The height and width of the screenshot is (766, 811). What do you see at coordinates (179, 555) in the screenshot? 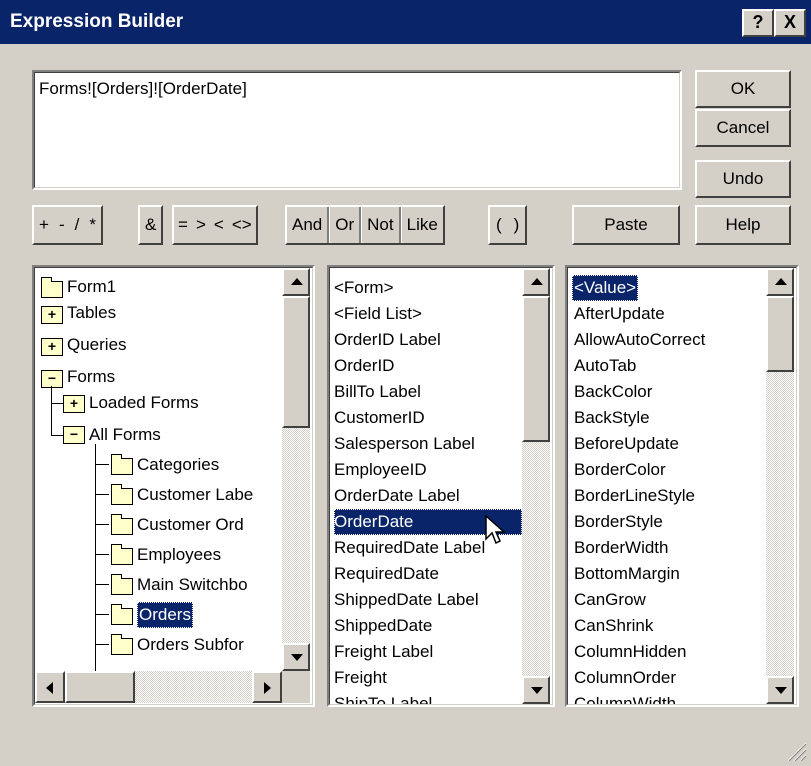
I see `tree-item-employees: Employees` at bounding box center [179, 555].